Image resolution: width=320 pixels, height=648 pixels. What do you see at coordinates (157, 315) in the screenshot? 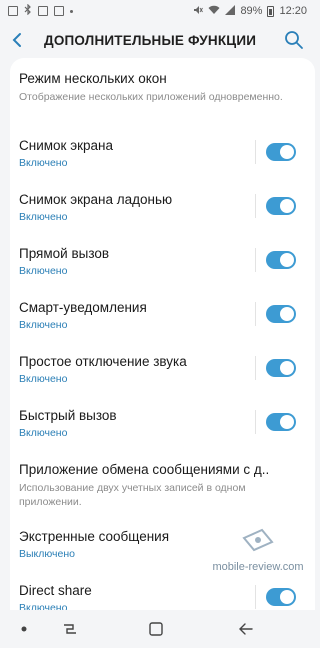
I see `list-item-smart-alerts: Смарт-уведомления Включено` at bounding box center [157, 315].